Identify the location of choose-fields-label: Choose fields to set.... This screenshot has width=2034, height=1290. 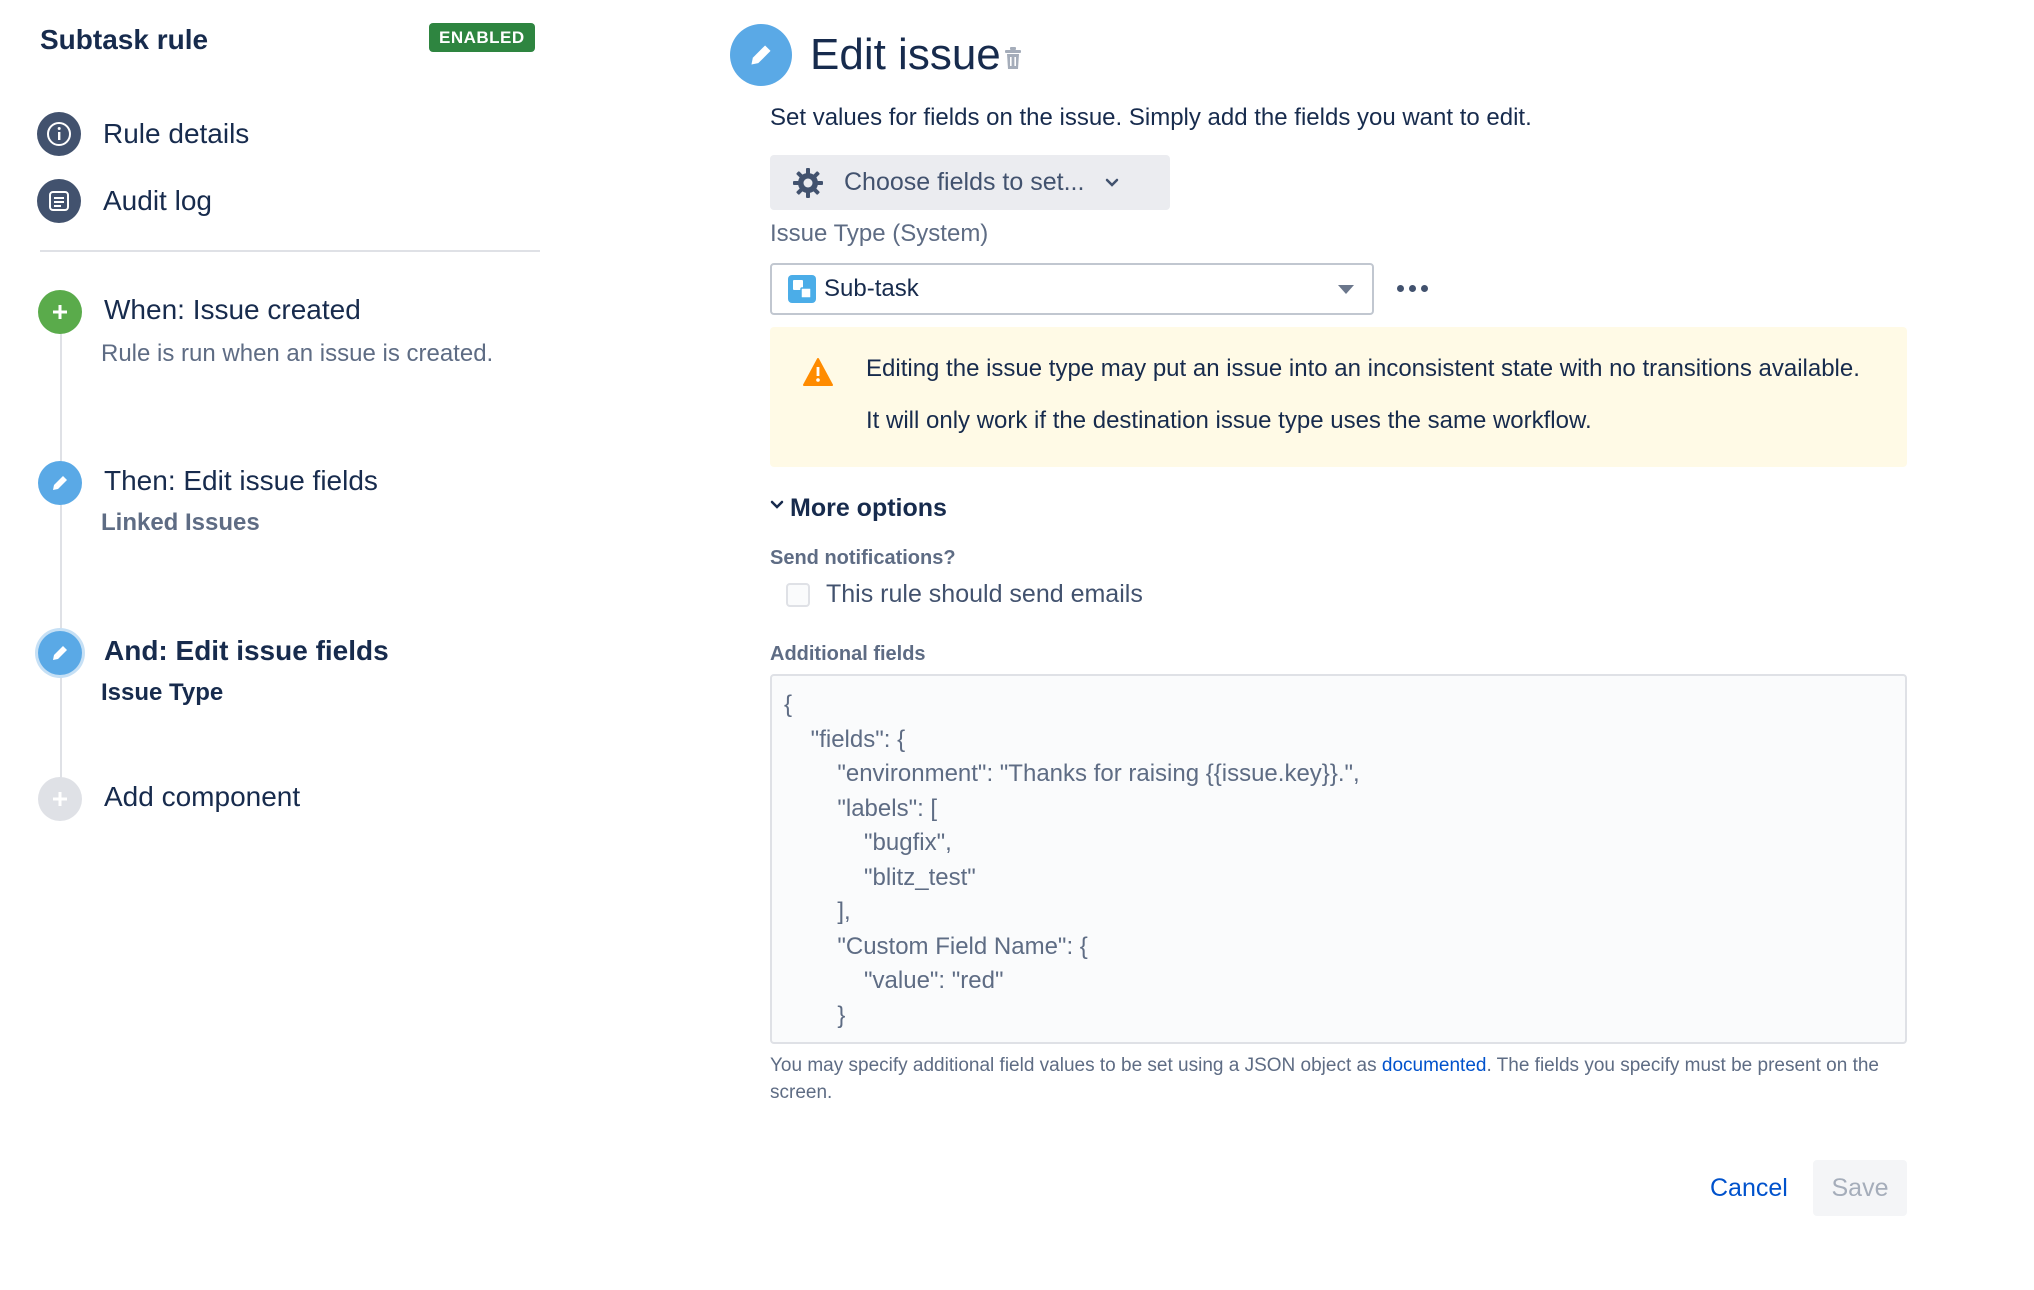
(964, 182).